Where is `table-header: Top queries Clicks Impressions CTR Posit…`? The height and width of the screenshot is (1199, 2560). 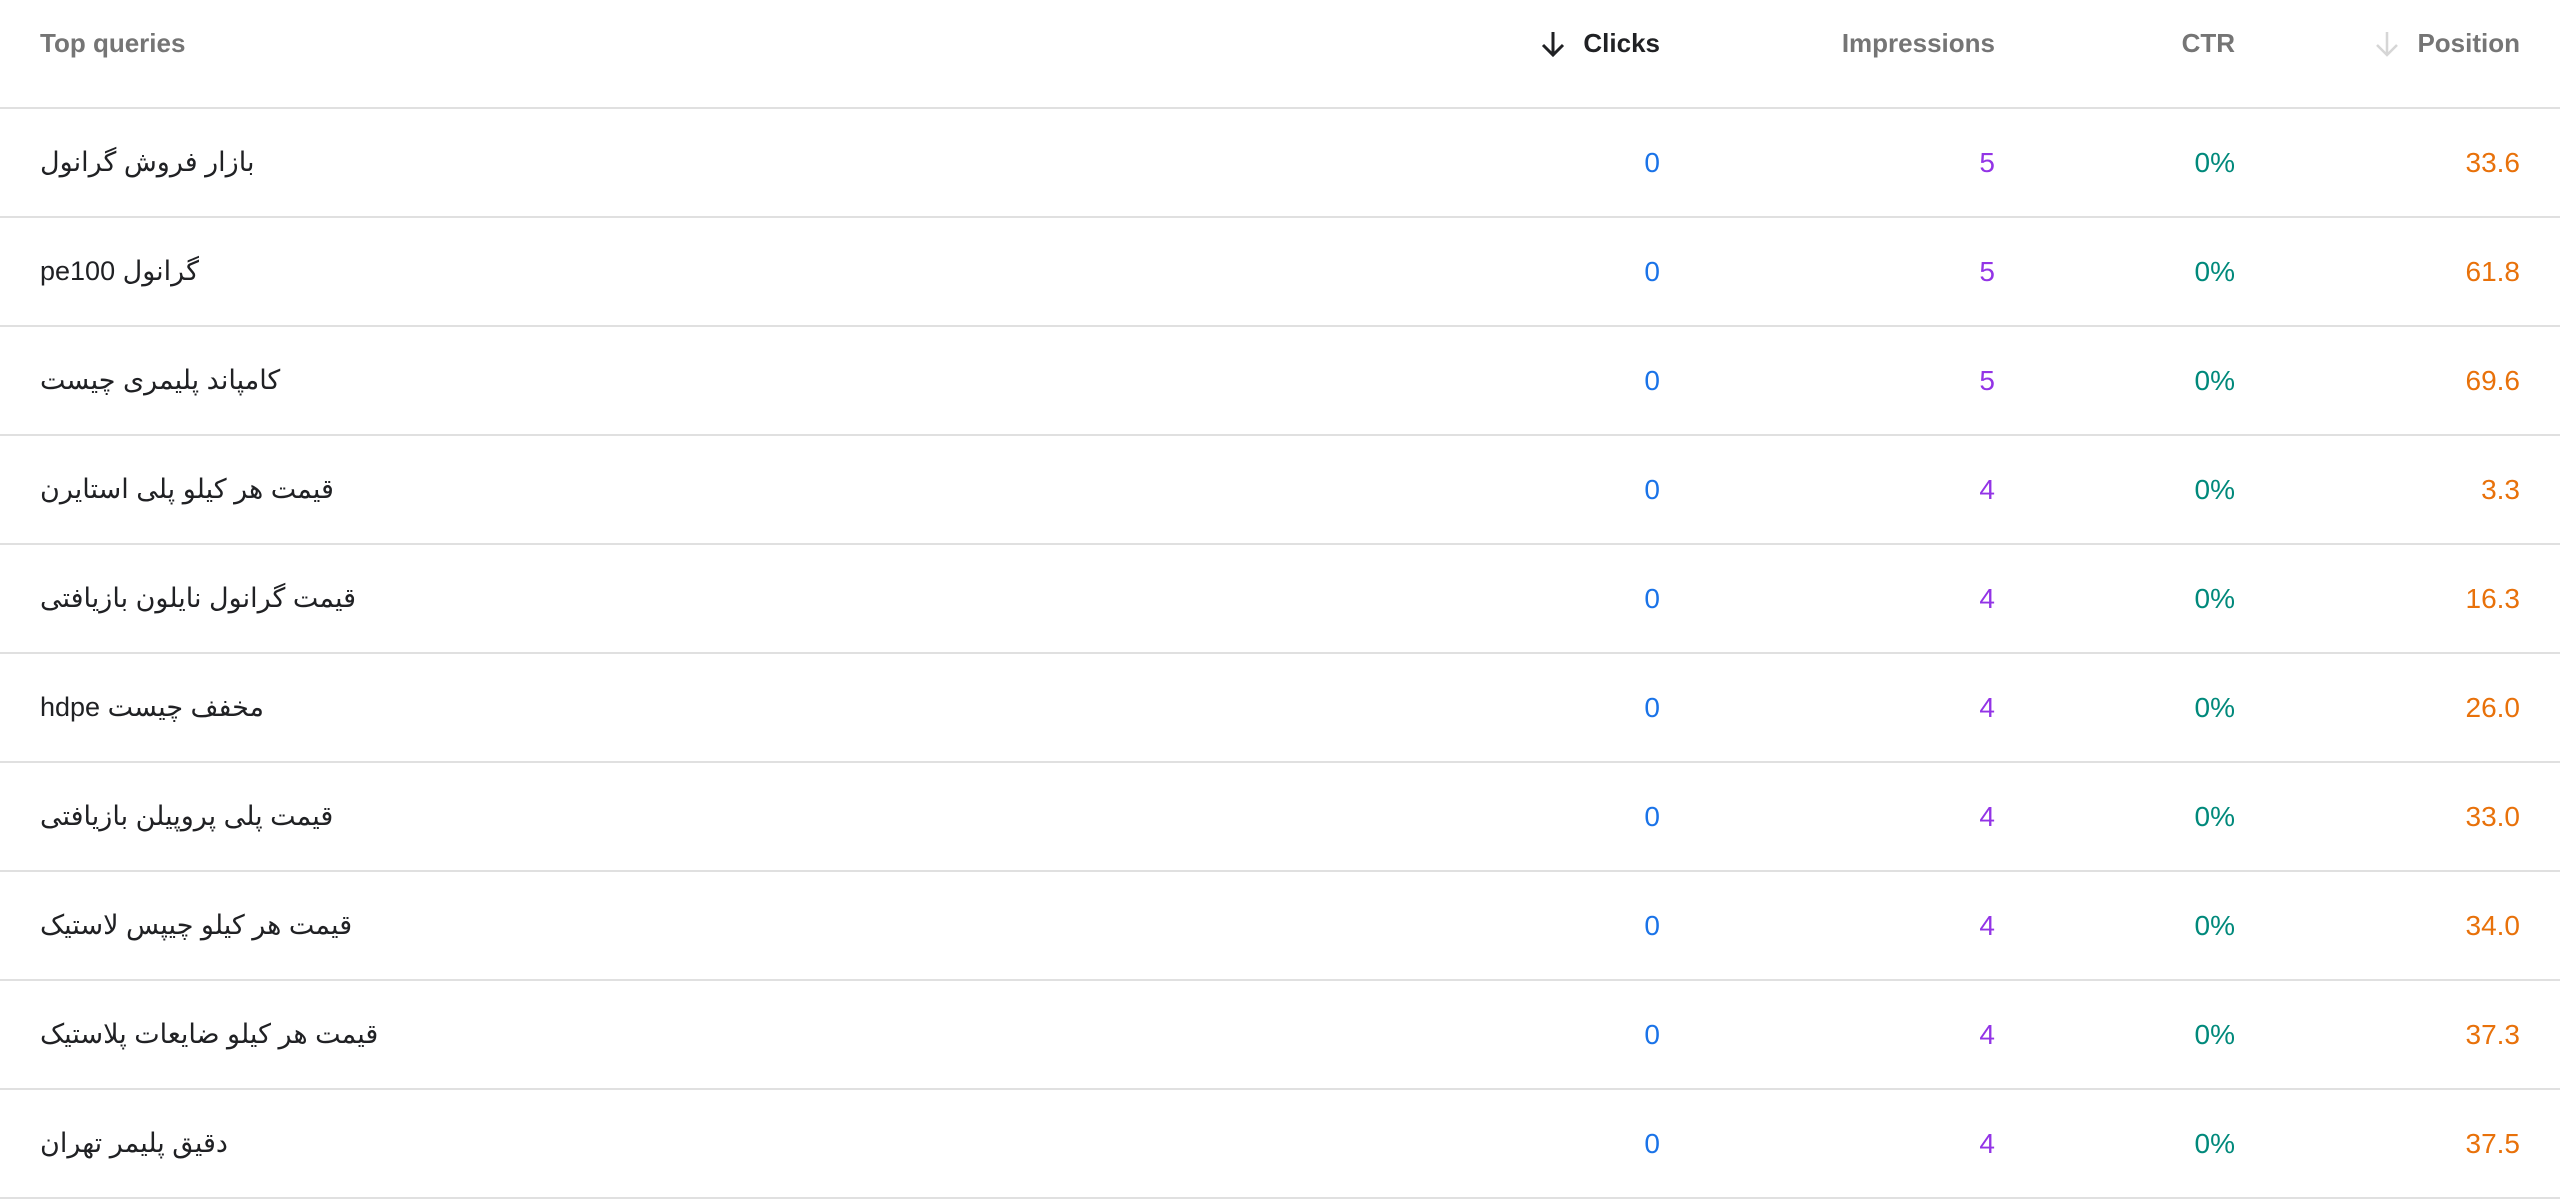
table-header: Top queries Clicks Impressions CTR Posit… is located at coordinates (1280, 54).